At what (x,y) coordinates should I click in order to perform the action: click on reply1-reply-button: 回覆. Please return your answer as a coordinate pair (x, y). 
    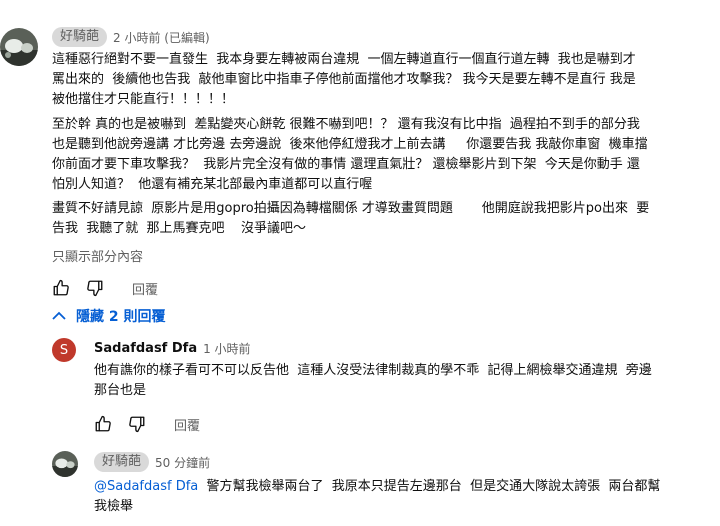
    Looking at the image, I should click on (187, 424).